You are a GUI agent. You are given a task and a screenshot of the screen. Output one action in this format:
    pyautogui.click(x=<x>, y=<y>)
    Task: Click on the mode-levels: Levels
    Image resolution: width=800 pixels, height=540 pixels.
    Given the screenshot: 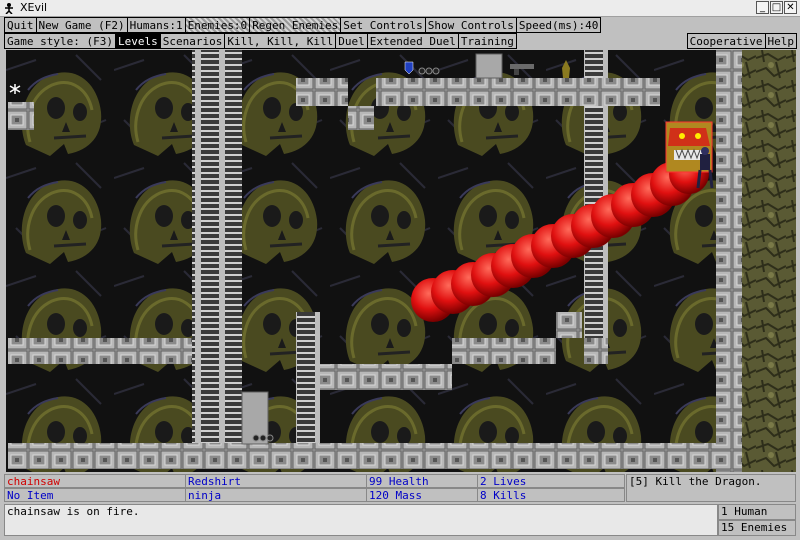 What is the action you would take?
    pyautogui.click(x=137, y=41)
    